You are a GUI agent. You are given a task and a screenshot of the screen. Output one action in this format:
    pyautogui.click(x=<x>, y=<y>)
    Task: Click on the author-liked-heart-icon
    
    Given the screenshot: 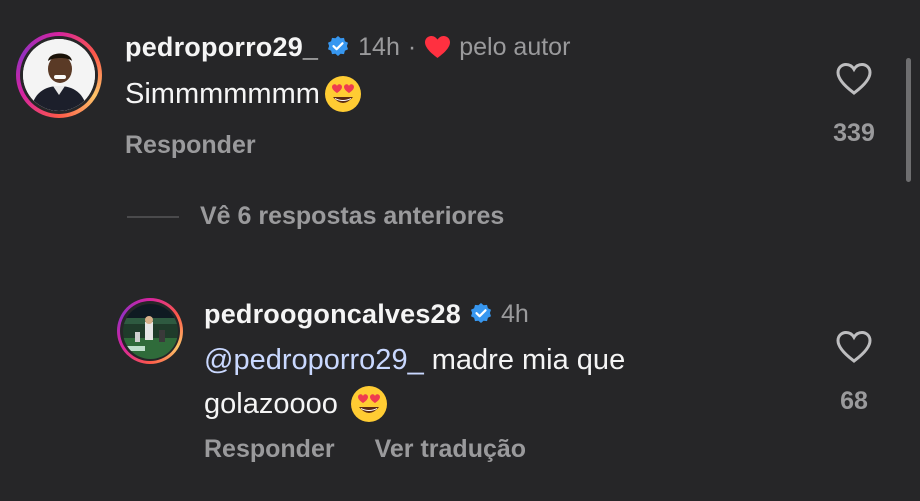 What is the action you would take?
    pyautogui.click(x=438, y=47)
    